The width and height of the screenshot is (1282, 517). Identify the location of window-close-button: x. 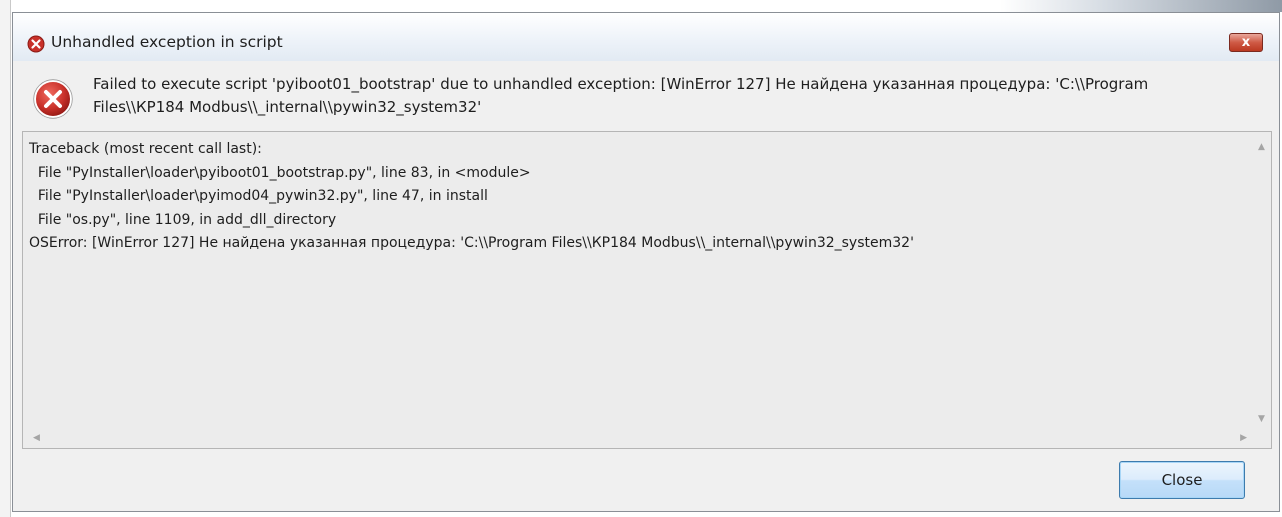
(1246, 42).